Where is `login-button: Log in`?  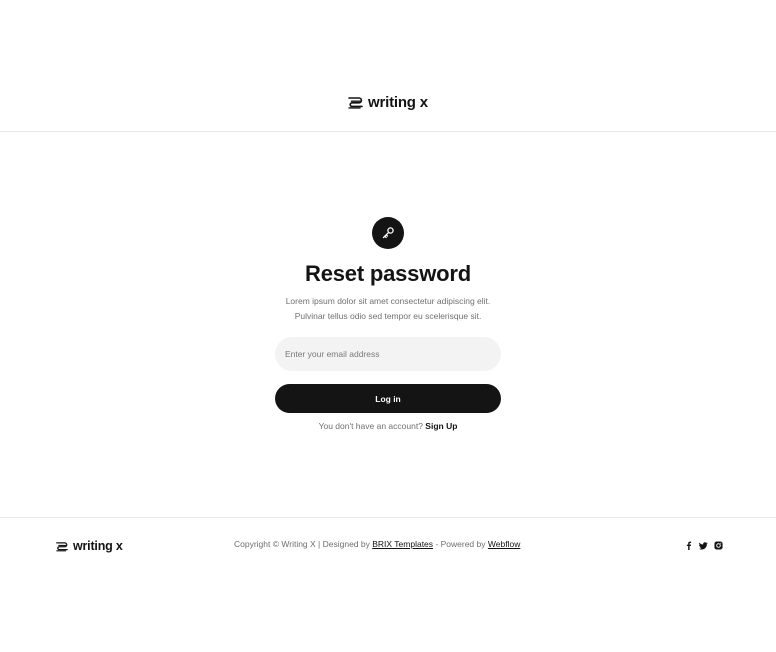 login-button: Log in is located at coordinates (388, 398).